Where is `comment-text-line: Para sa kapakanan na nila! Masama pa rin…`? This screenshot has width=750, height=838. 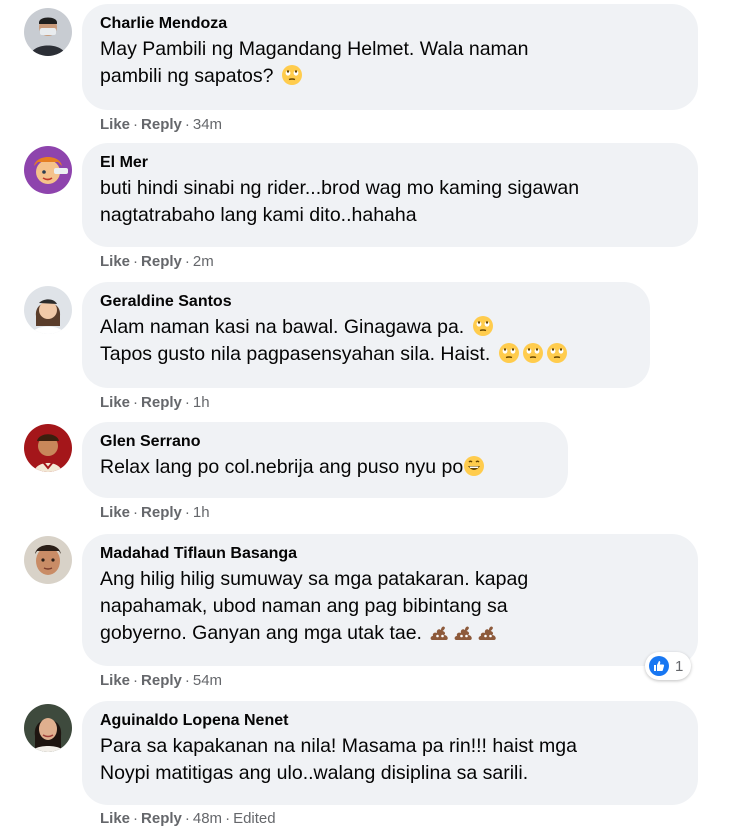 comment-text-line: Para sa kapakanan na nila! Masama pa rin… is located at coordinates (338, 746).